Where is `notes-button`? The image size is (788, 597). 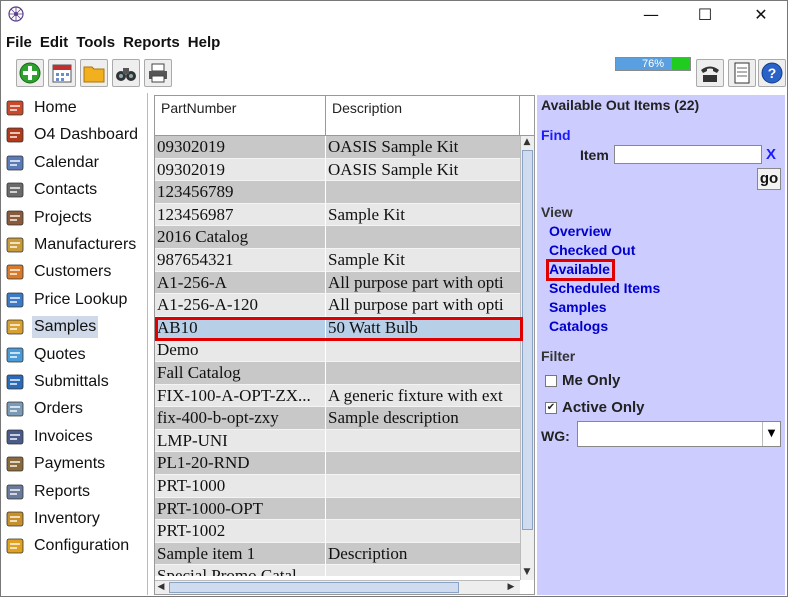 notes-button is located at coordinates (742, 73).